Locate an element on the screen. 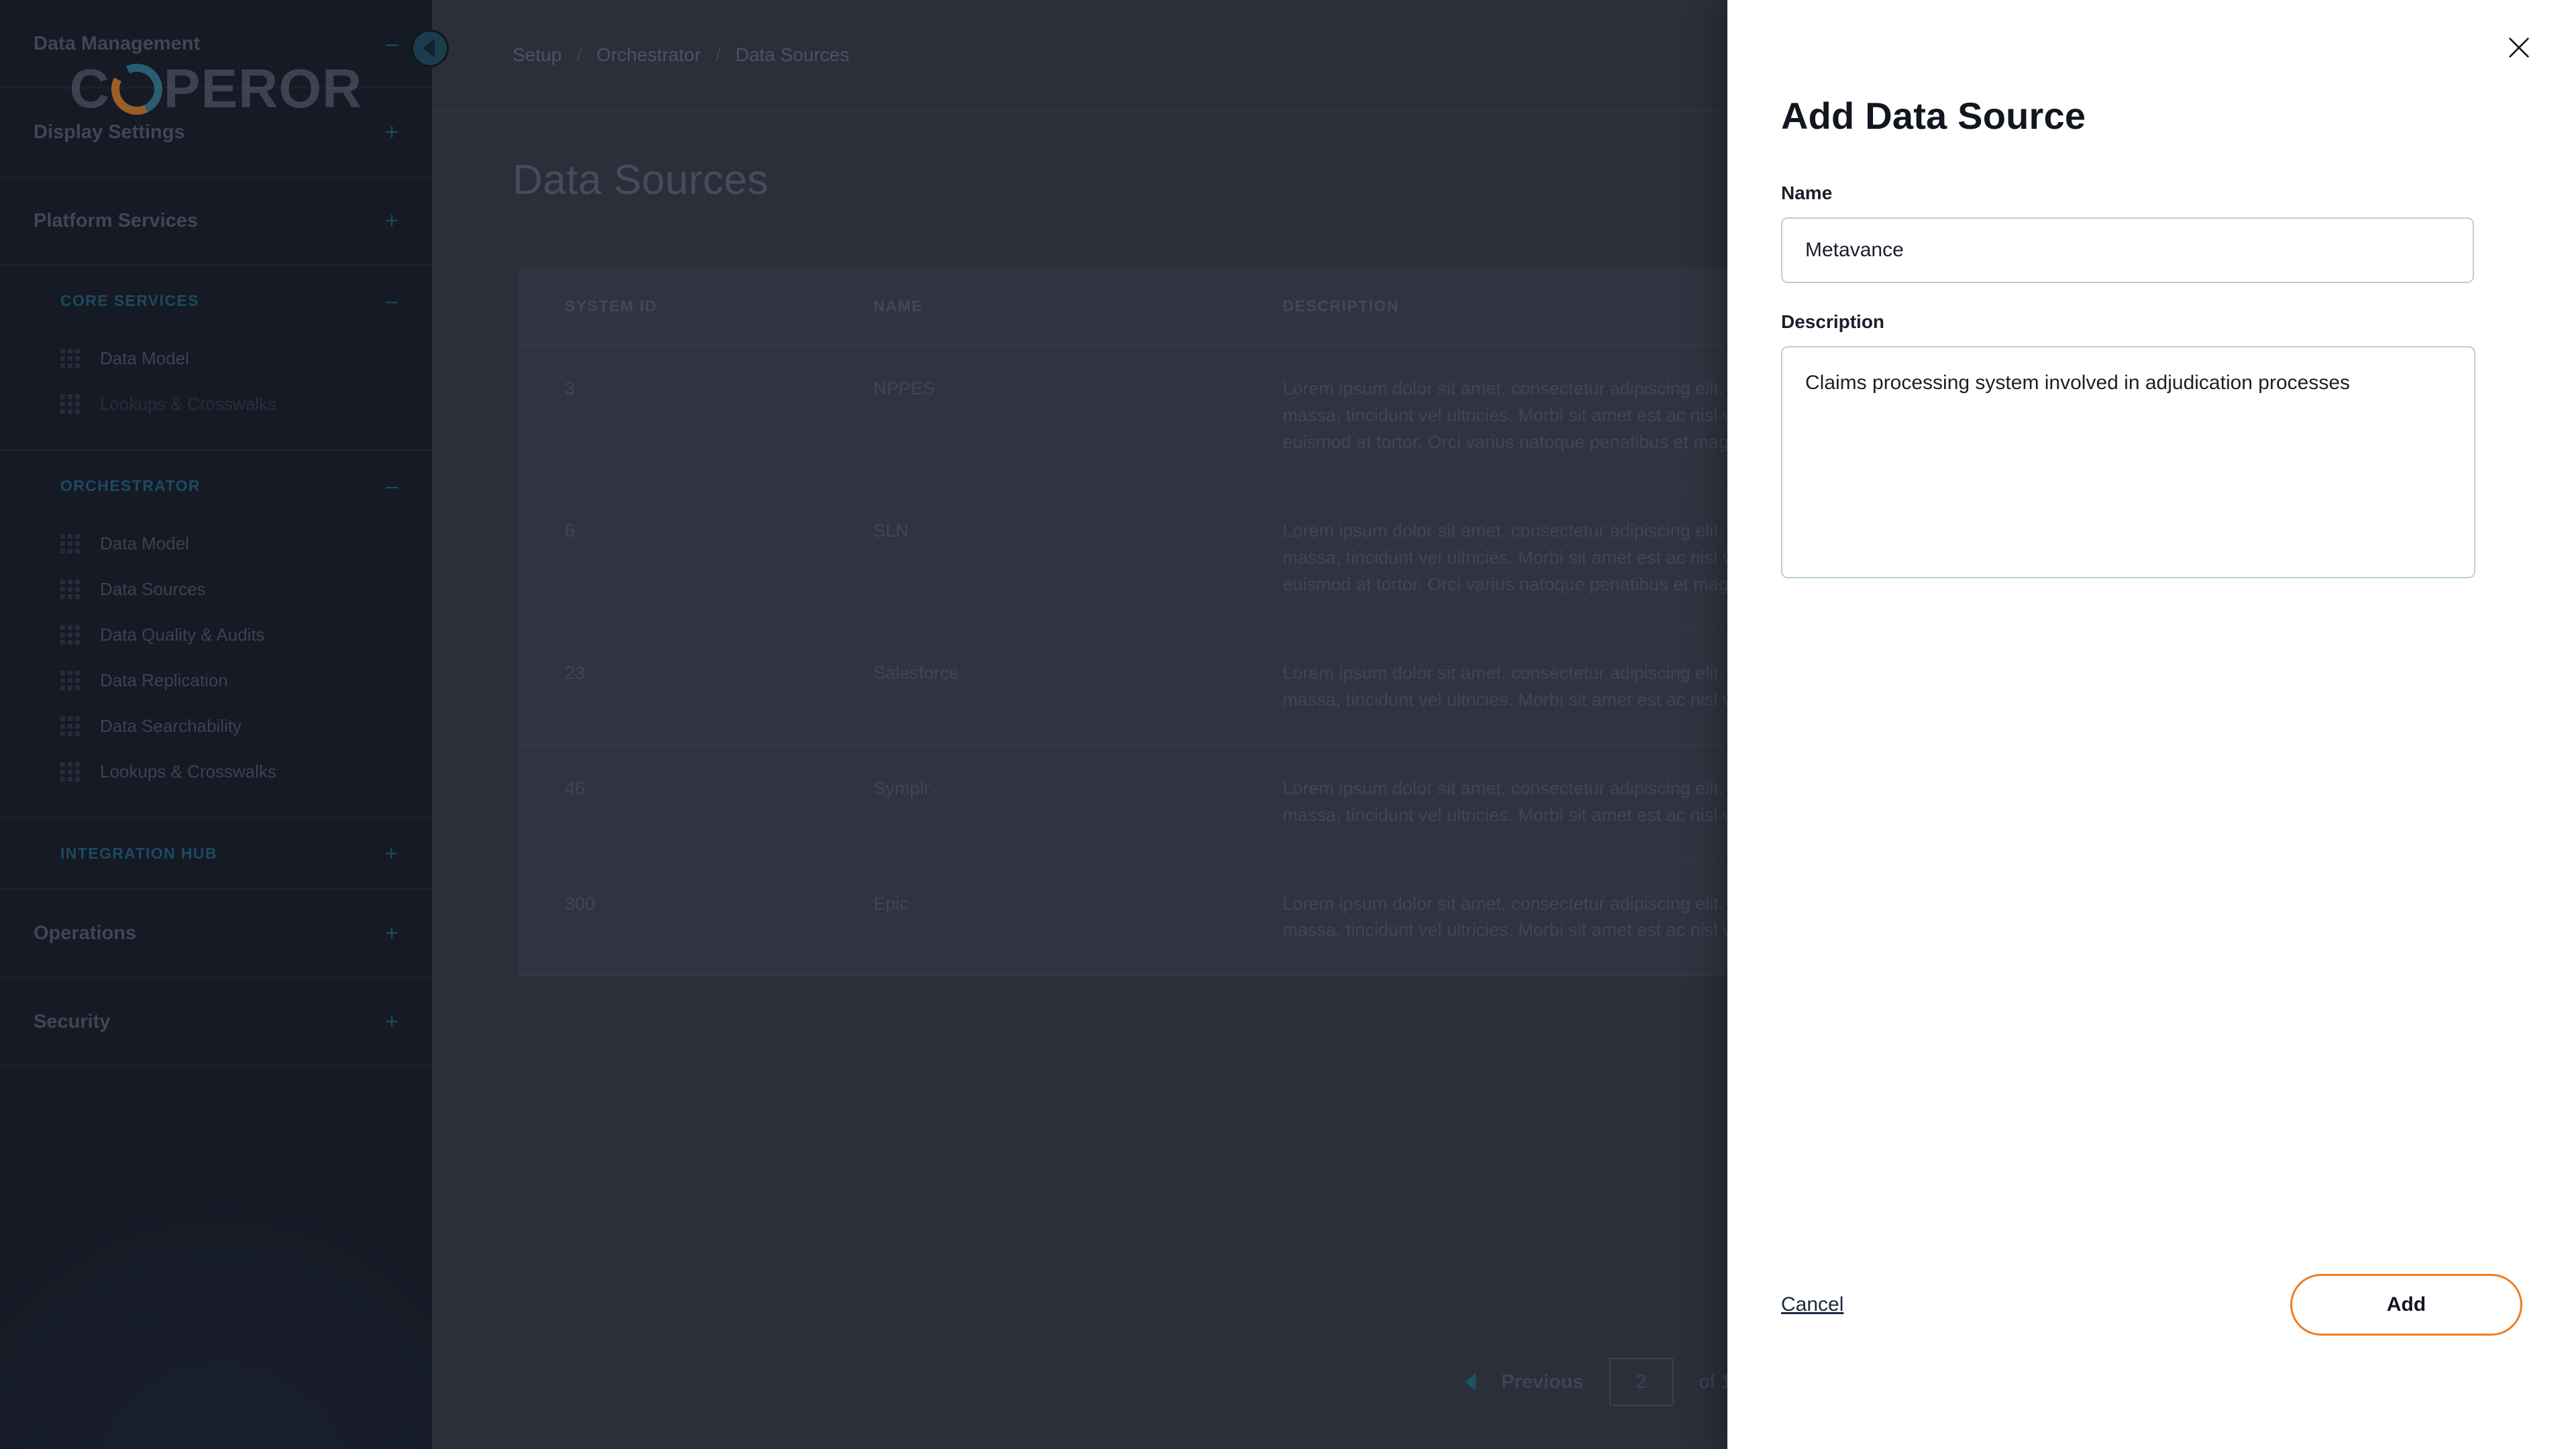  cell-name: Salesforce is located at coordinates (916, 672).